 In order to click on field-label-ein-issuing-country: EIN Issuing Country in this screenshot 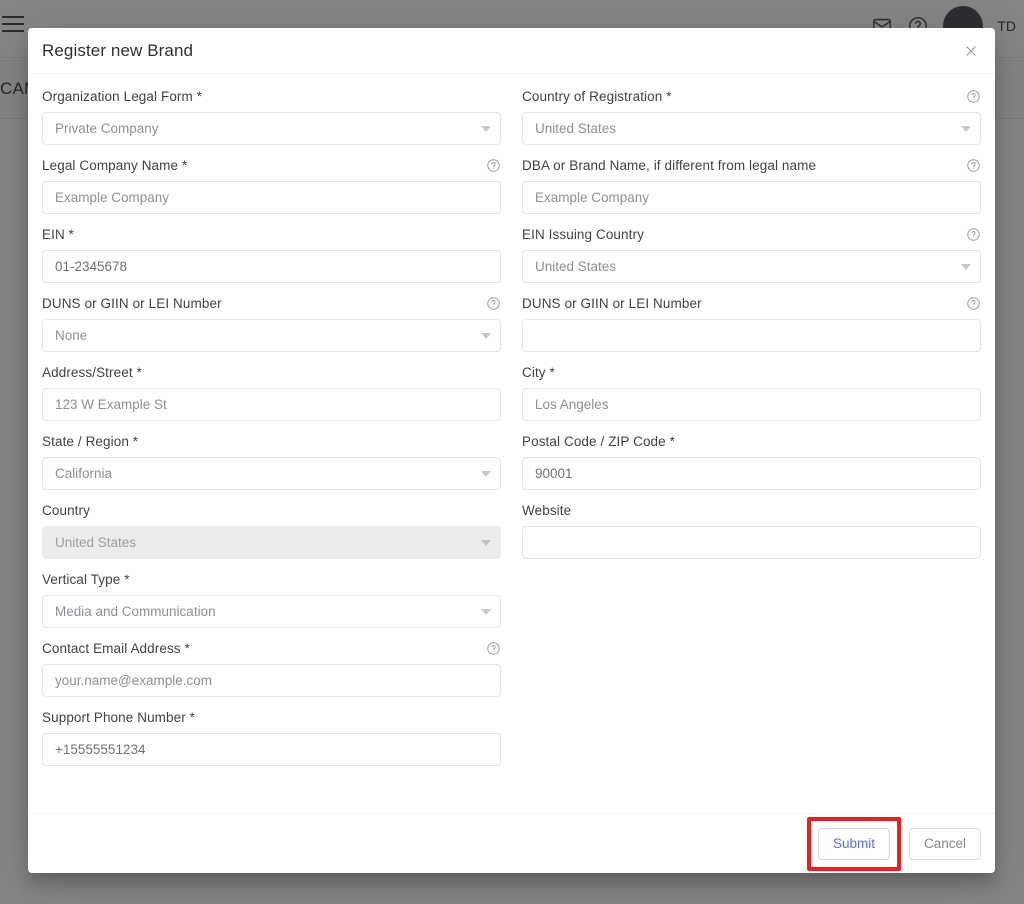, I will do `click(583, 234)`.